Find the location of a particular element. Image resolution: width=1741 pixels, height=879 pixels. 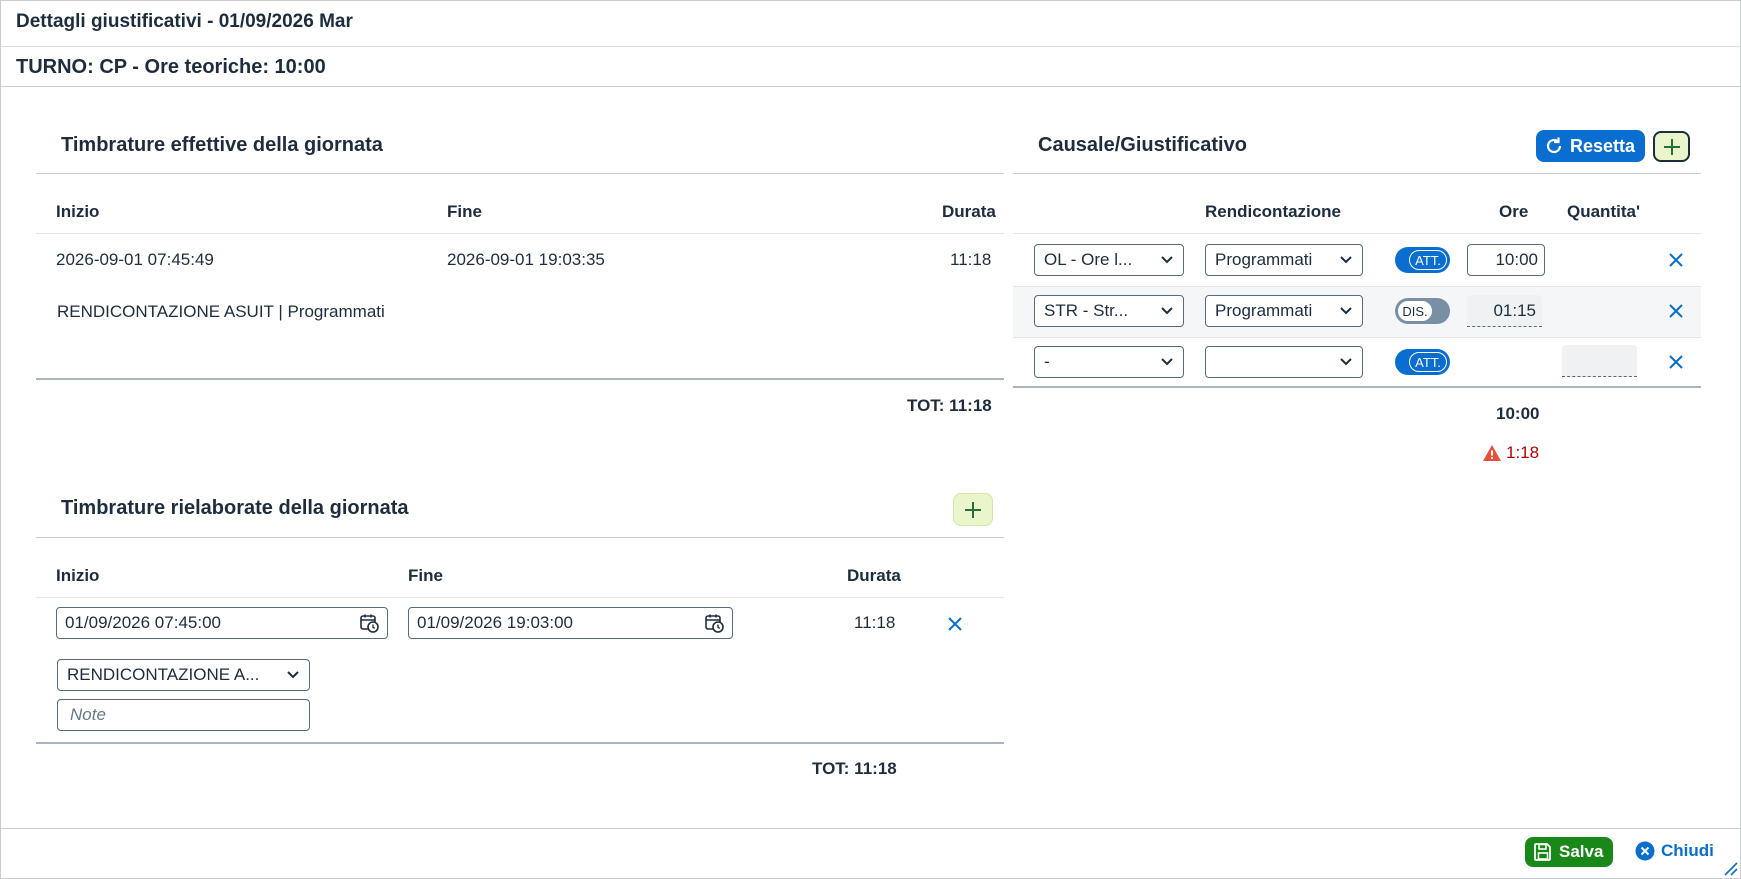

reset-button: Resetta is located at coordinates (1591, 146).